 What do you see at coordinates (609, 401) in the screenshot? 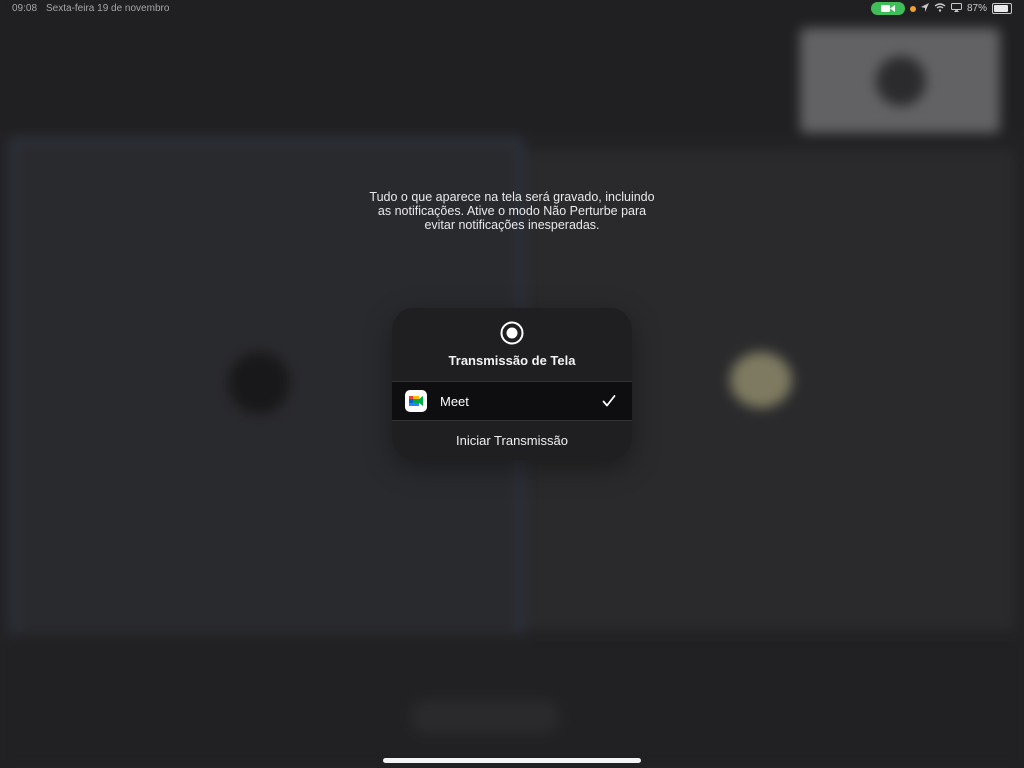
I see `checkmark-icon` at bounding box center [609, 401].